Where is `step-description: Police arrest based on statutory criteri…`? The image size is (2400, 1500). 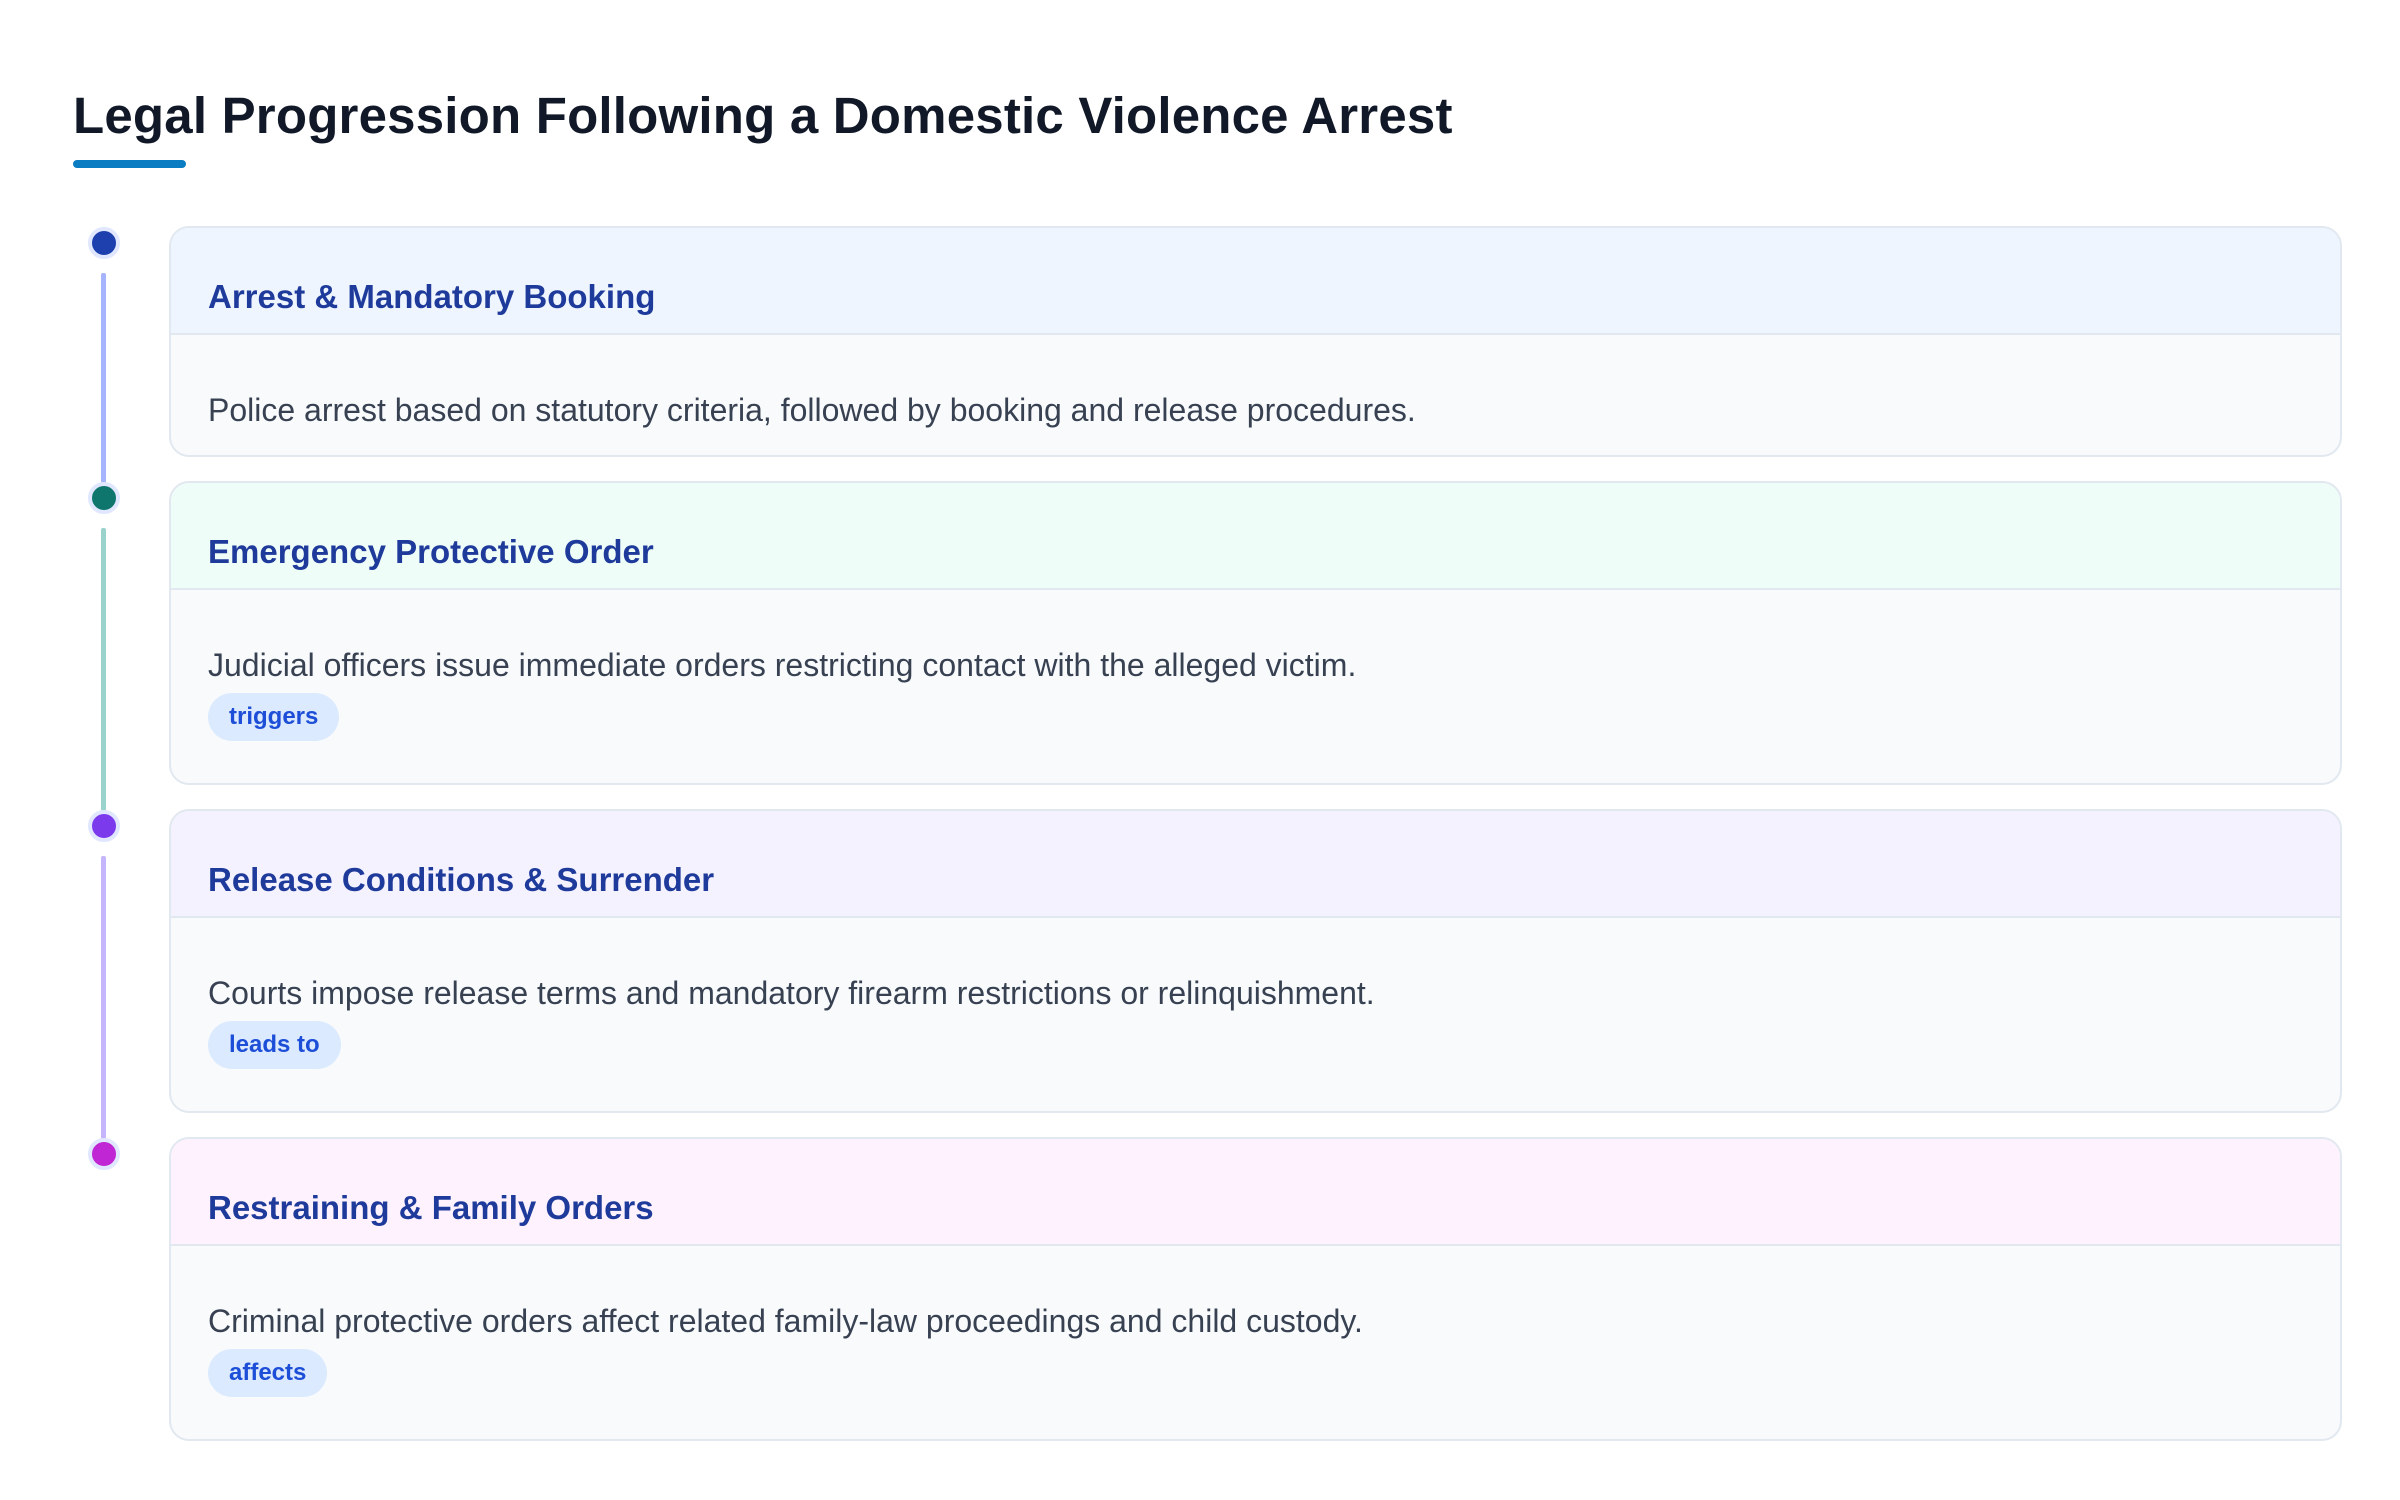
step-description: Police arrest based on statutory criteri… is located at coordinates (812, 410).